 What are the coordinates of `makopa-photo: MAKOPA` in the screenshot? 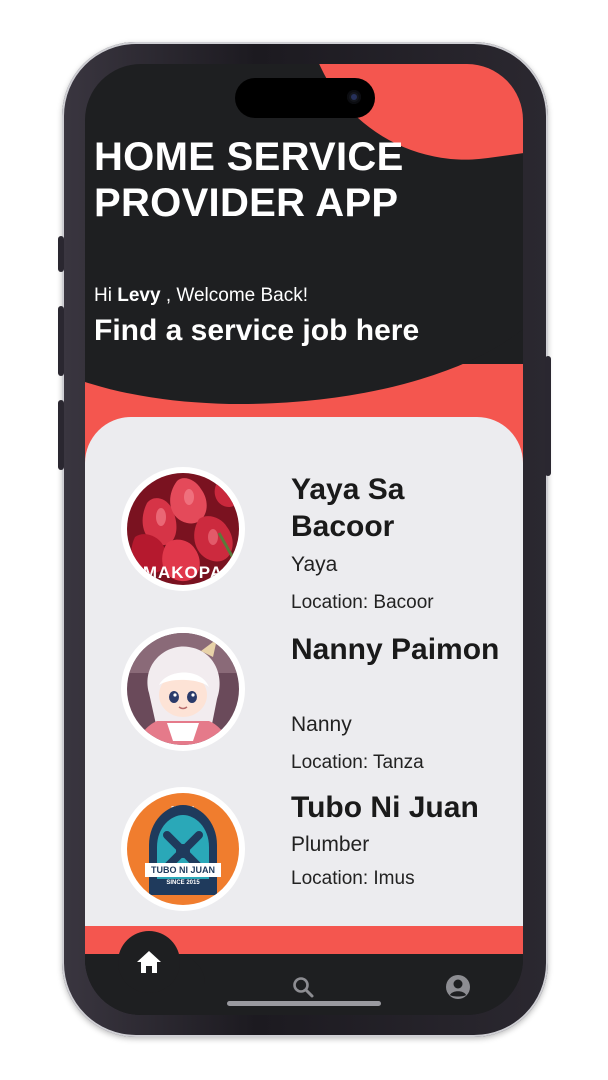 It's located at (183, 529).